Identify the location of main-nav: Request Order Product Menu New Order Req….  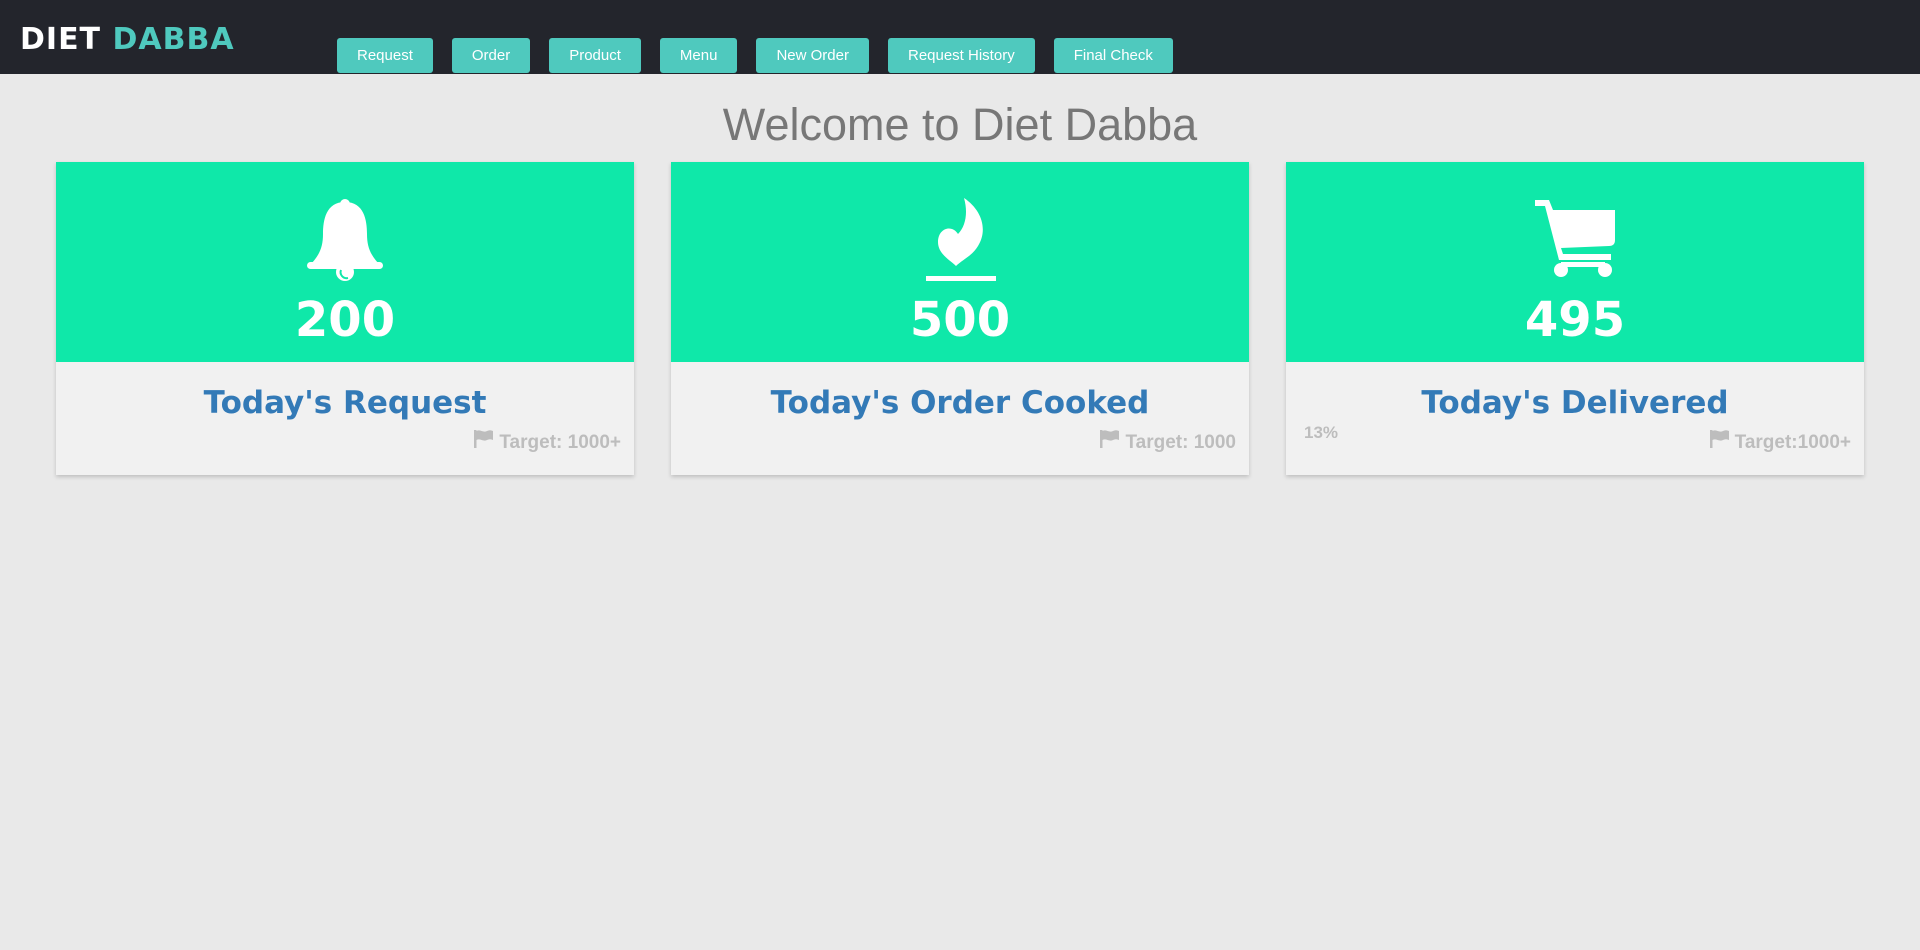
(755, 55).